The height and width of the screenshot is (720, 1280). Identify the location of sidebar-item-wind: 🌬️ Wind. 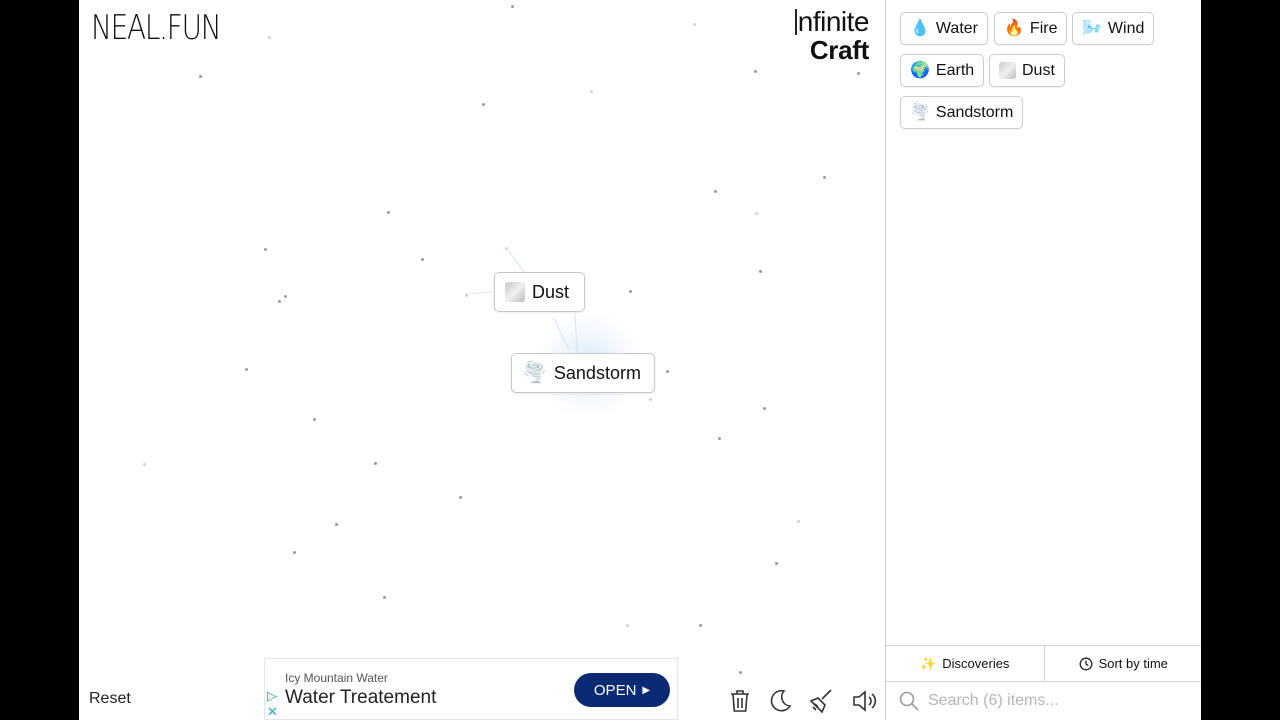
(1113, 28).